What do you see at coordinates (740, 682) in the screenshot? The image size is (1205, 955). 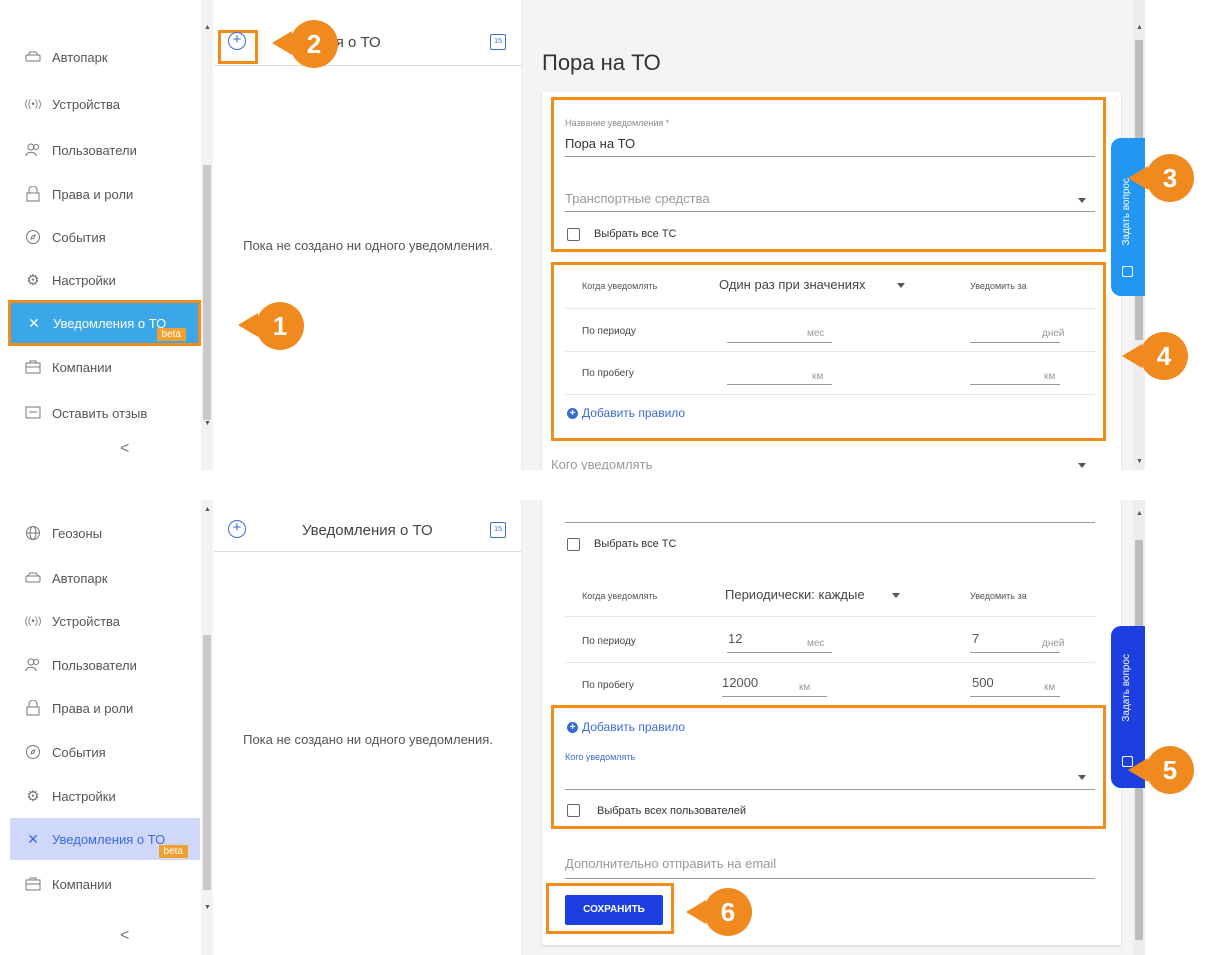 I see `mileage-value: 12000` at bounding box center [740, 682].